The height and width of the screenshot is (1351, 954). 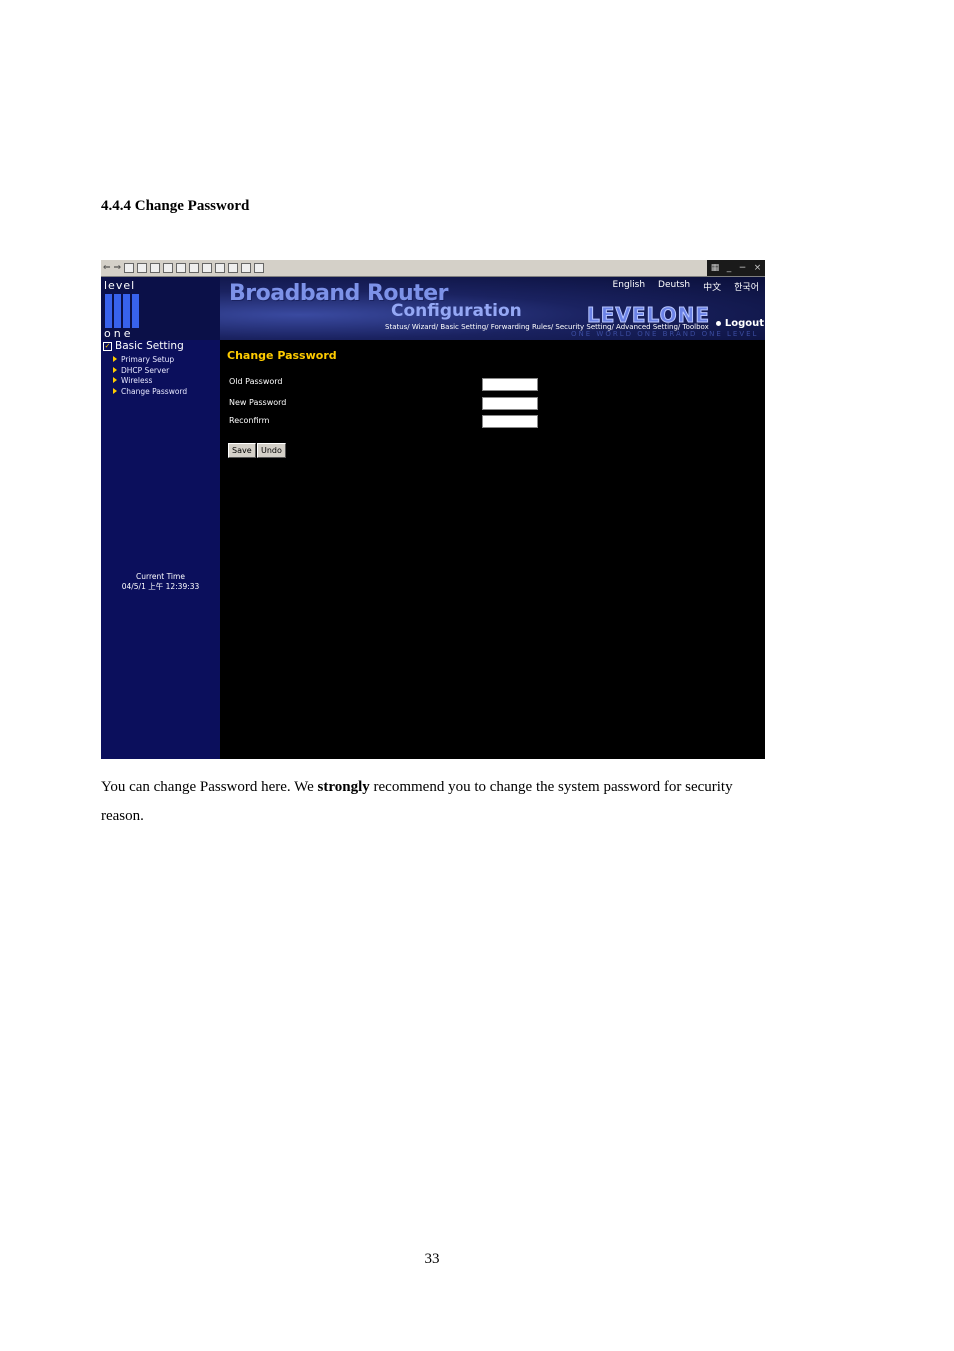 I want to click on search-icon, so click(x=168, y=268).